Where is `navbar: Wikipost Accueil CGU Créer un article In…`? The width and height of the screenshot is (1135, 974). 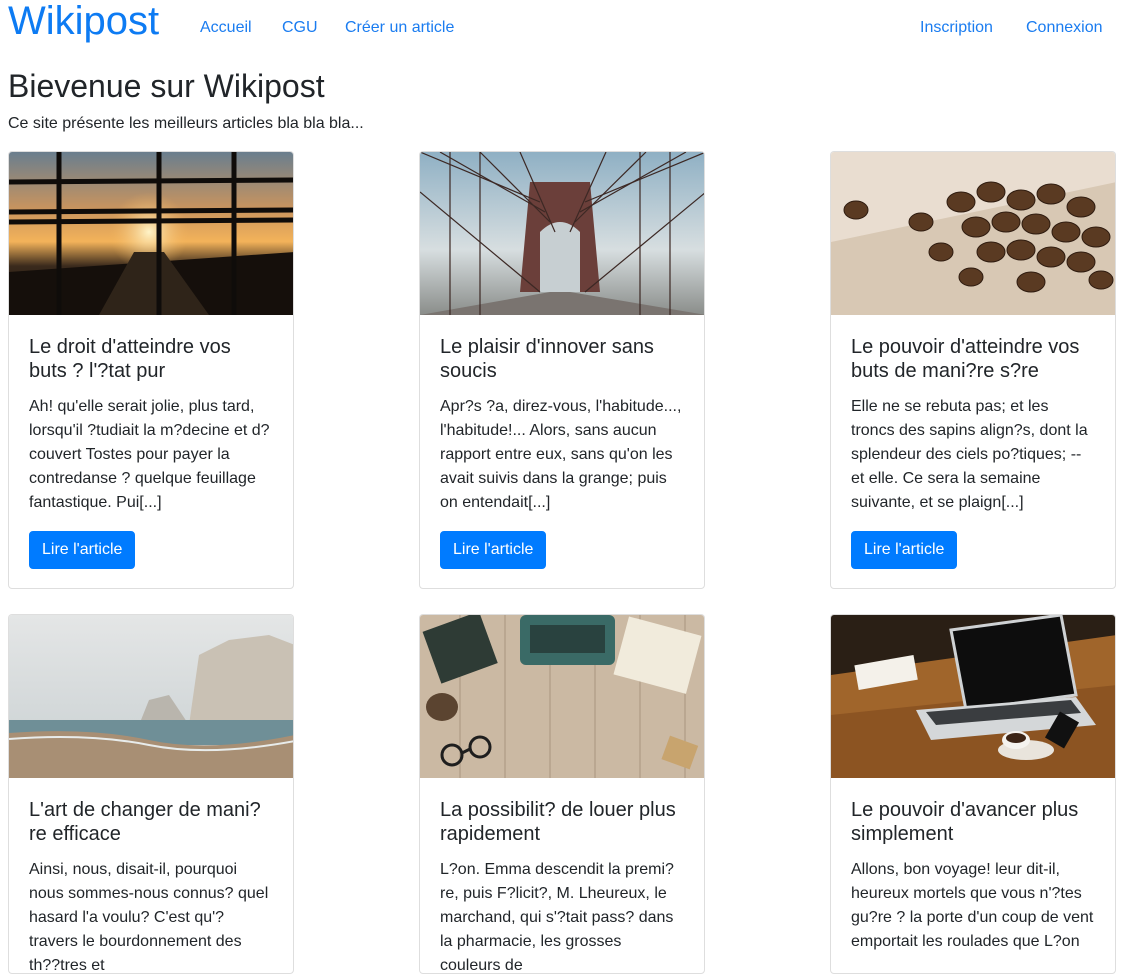 navbar: Wikipost Accueil CGU Créer un article In… is located at coordinates (567, 28).